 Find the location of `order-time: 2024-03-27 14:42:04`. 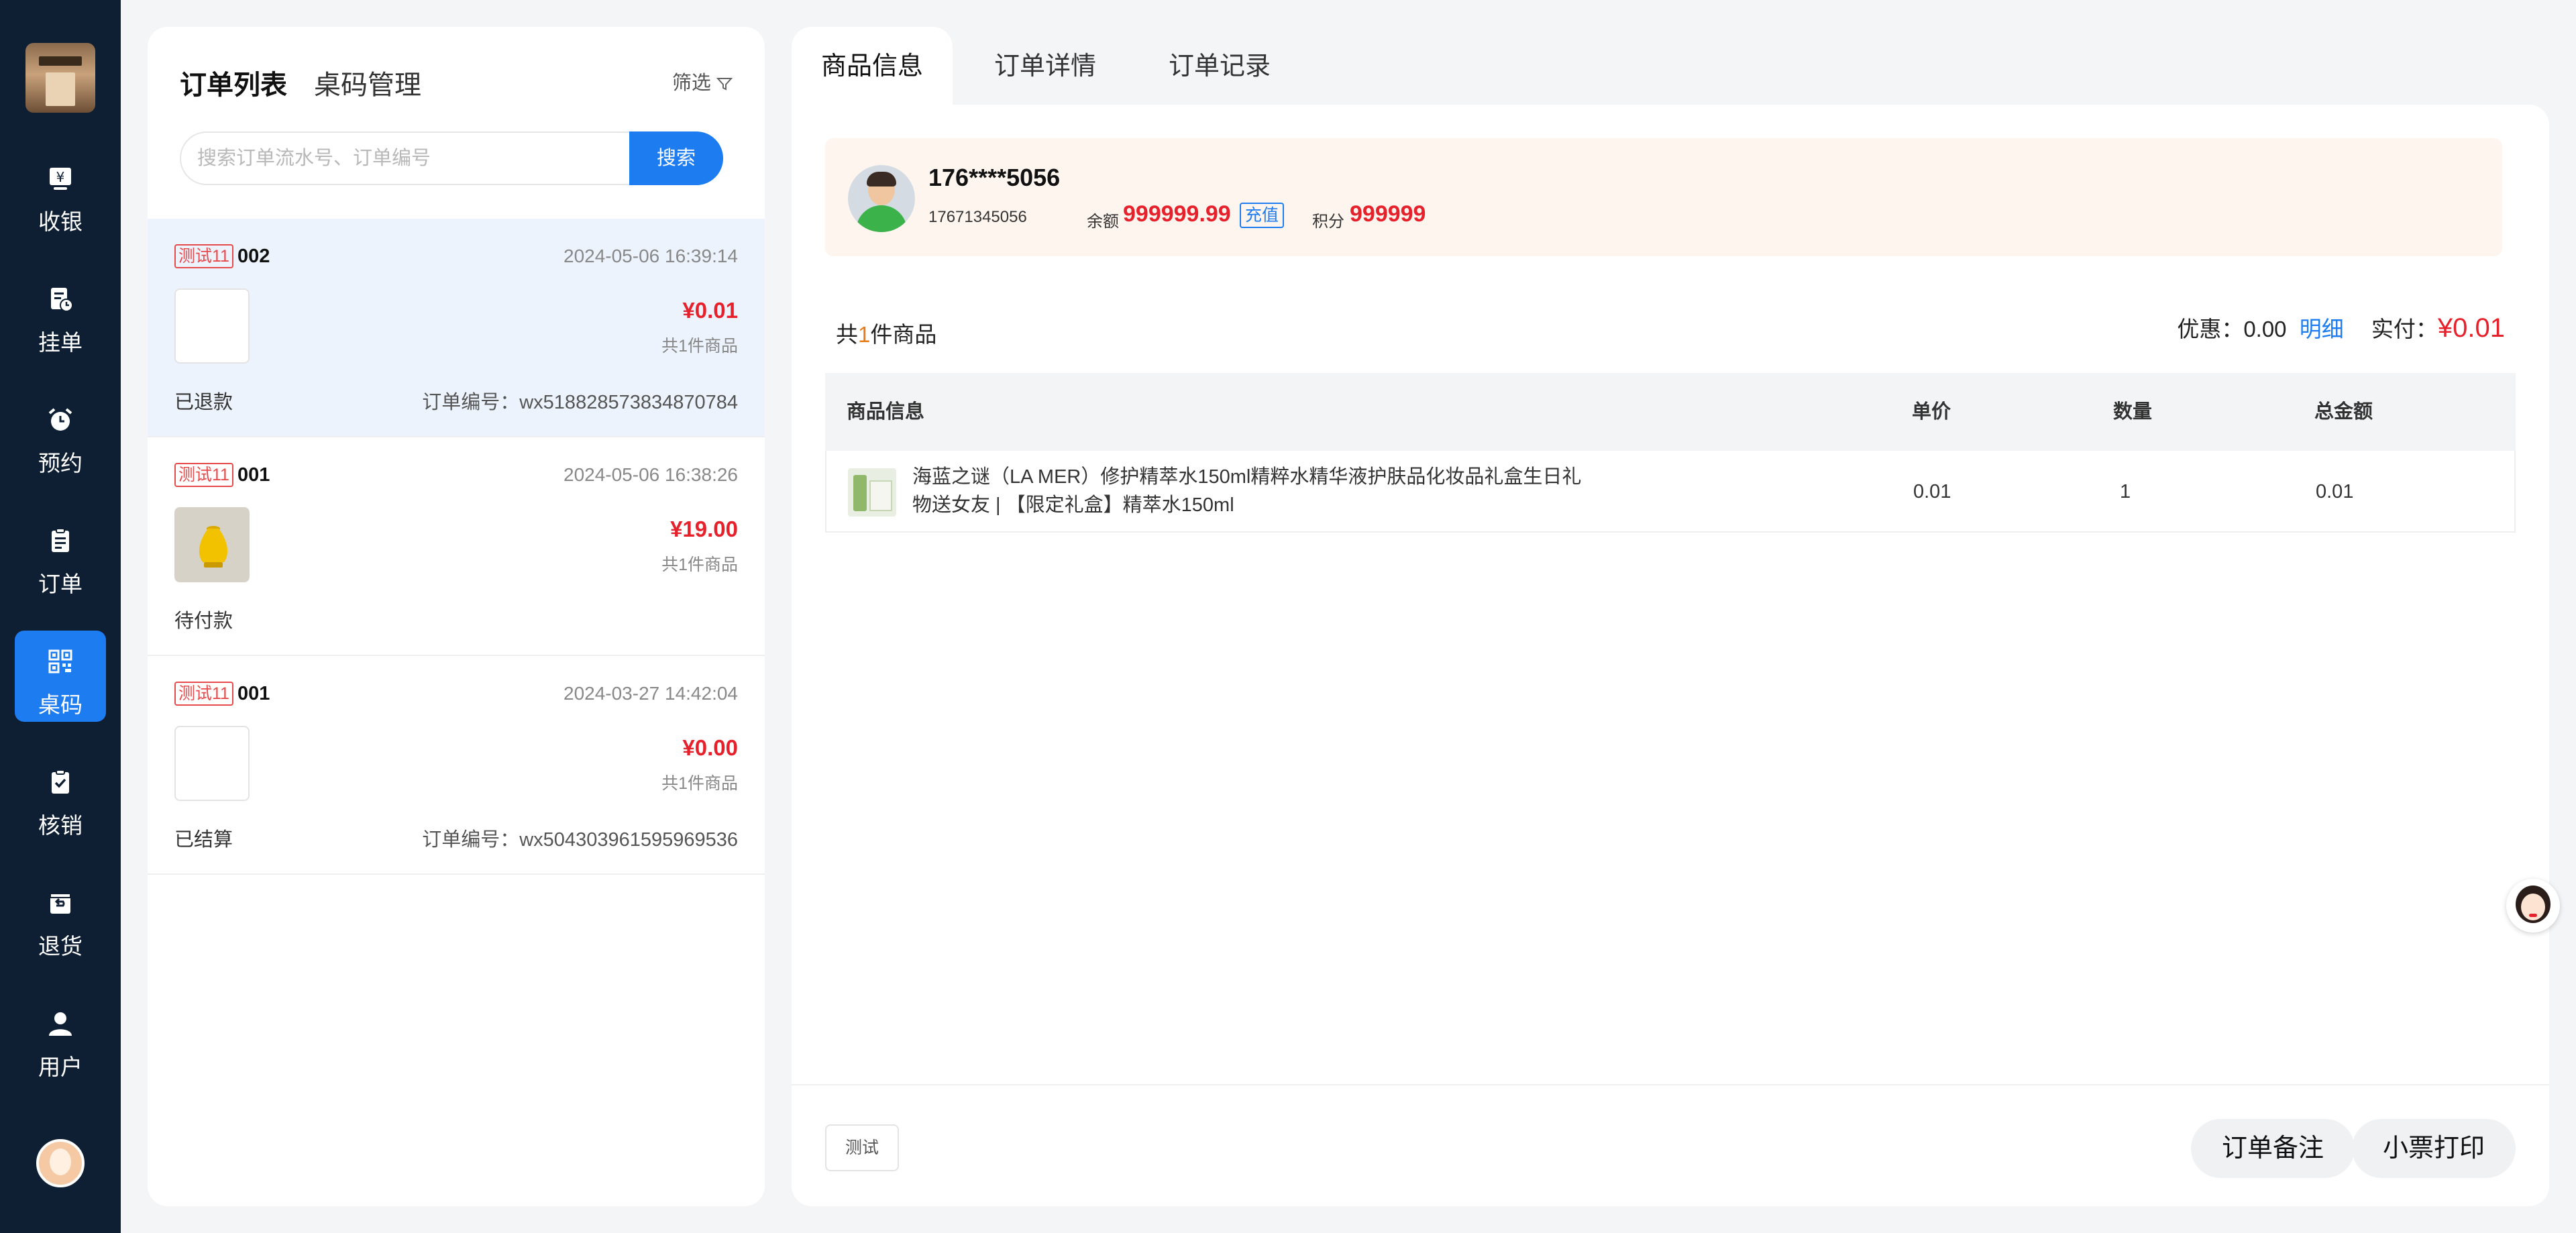

order-time: 2024-03-27 14:42:04 is located at coordinates (651, 694).